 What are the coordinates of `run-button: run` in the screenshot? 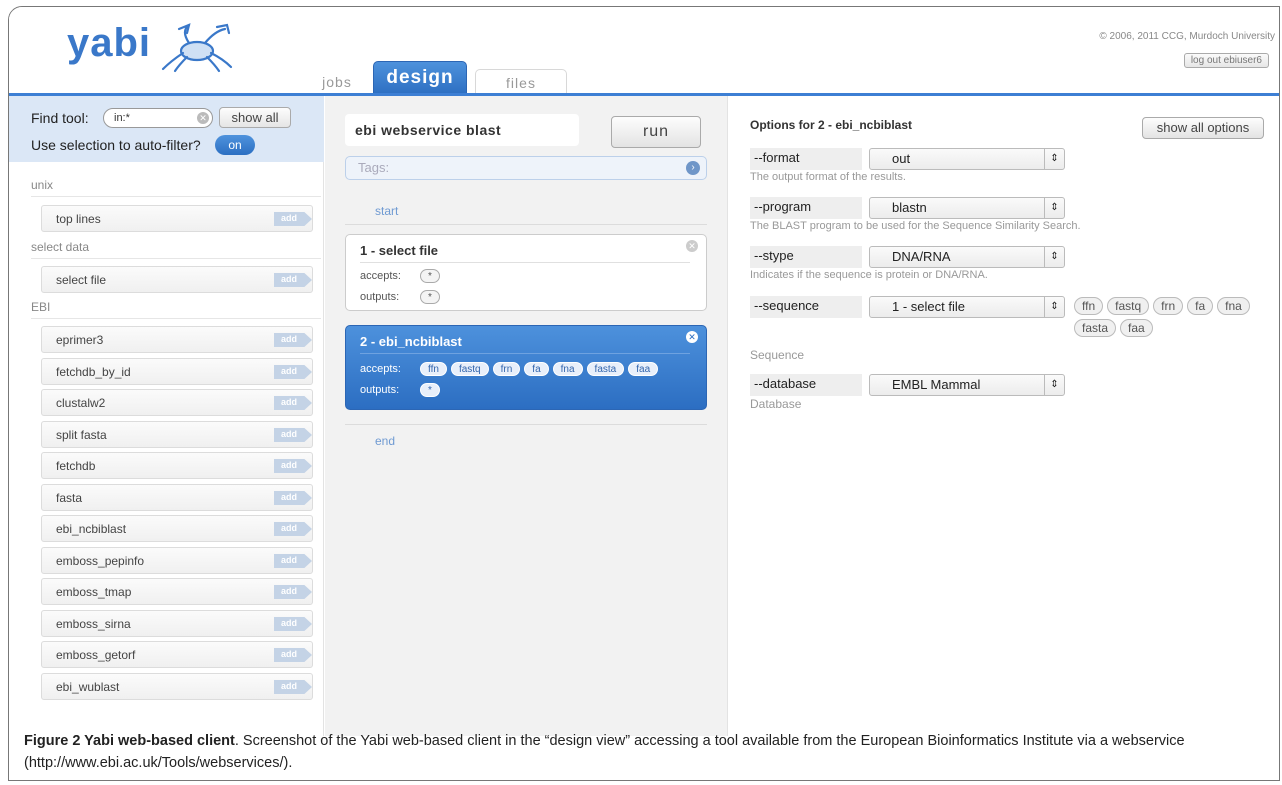 It's located at (656, 132).